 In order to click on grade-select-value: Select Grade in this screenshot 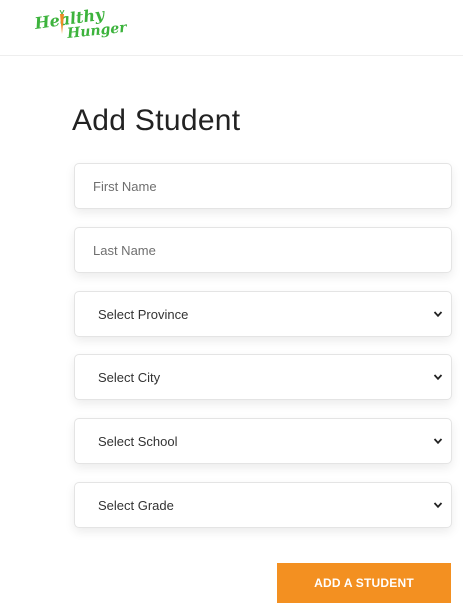, I will do `click(136, 505)`.